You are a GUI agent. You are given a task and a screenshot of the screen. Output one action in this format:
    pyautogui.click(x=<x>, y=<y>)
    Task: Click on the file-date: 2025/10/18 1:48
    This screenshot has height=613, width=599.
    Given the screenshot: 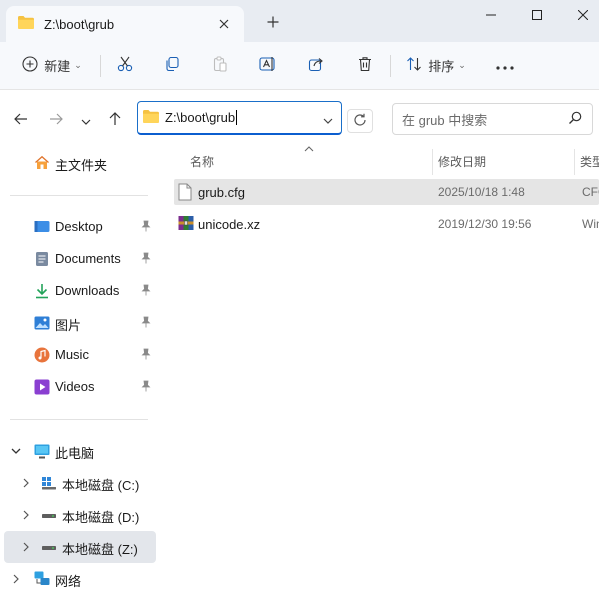 What is the action you would take?
    pyautogui.click(x=481, y=192)
    